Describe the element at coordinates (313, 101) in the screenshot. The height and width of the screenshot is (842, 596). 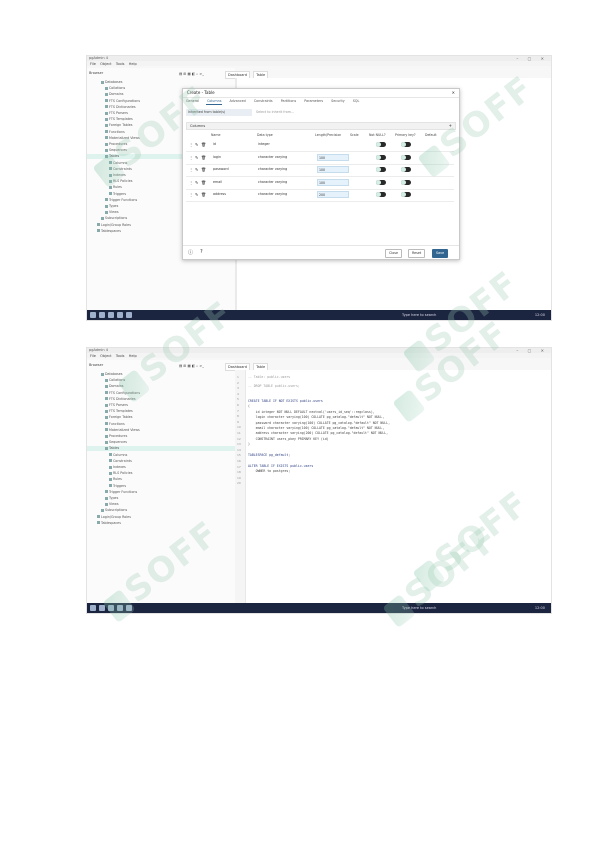
I see `tab-parameters: Parameters` at that location.